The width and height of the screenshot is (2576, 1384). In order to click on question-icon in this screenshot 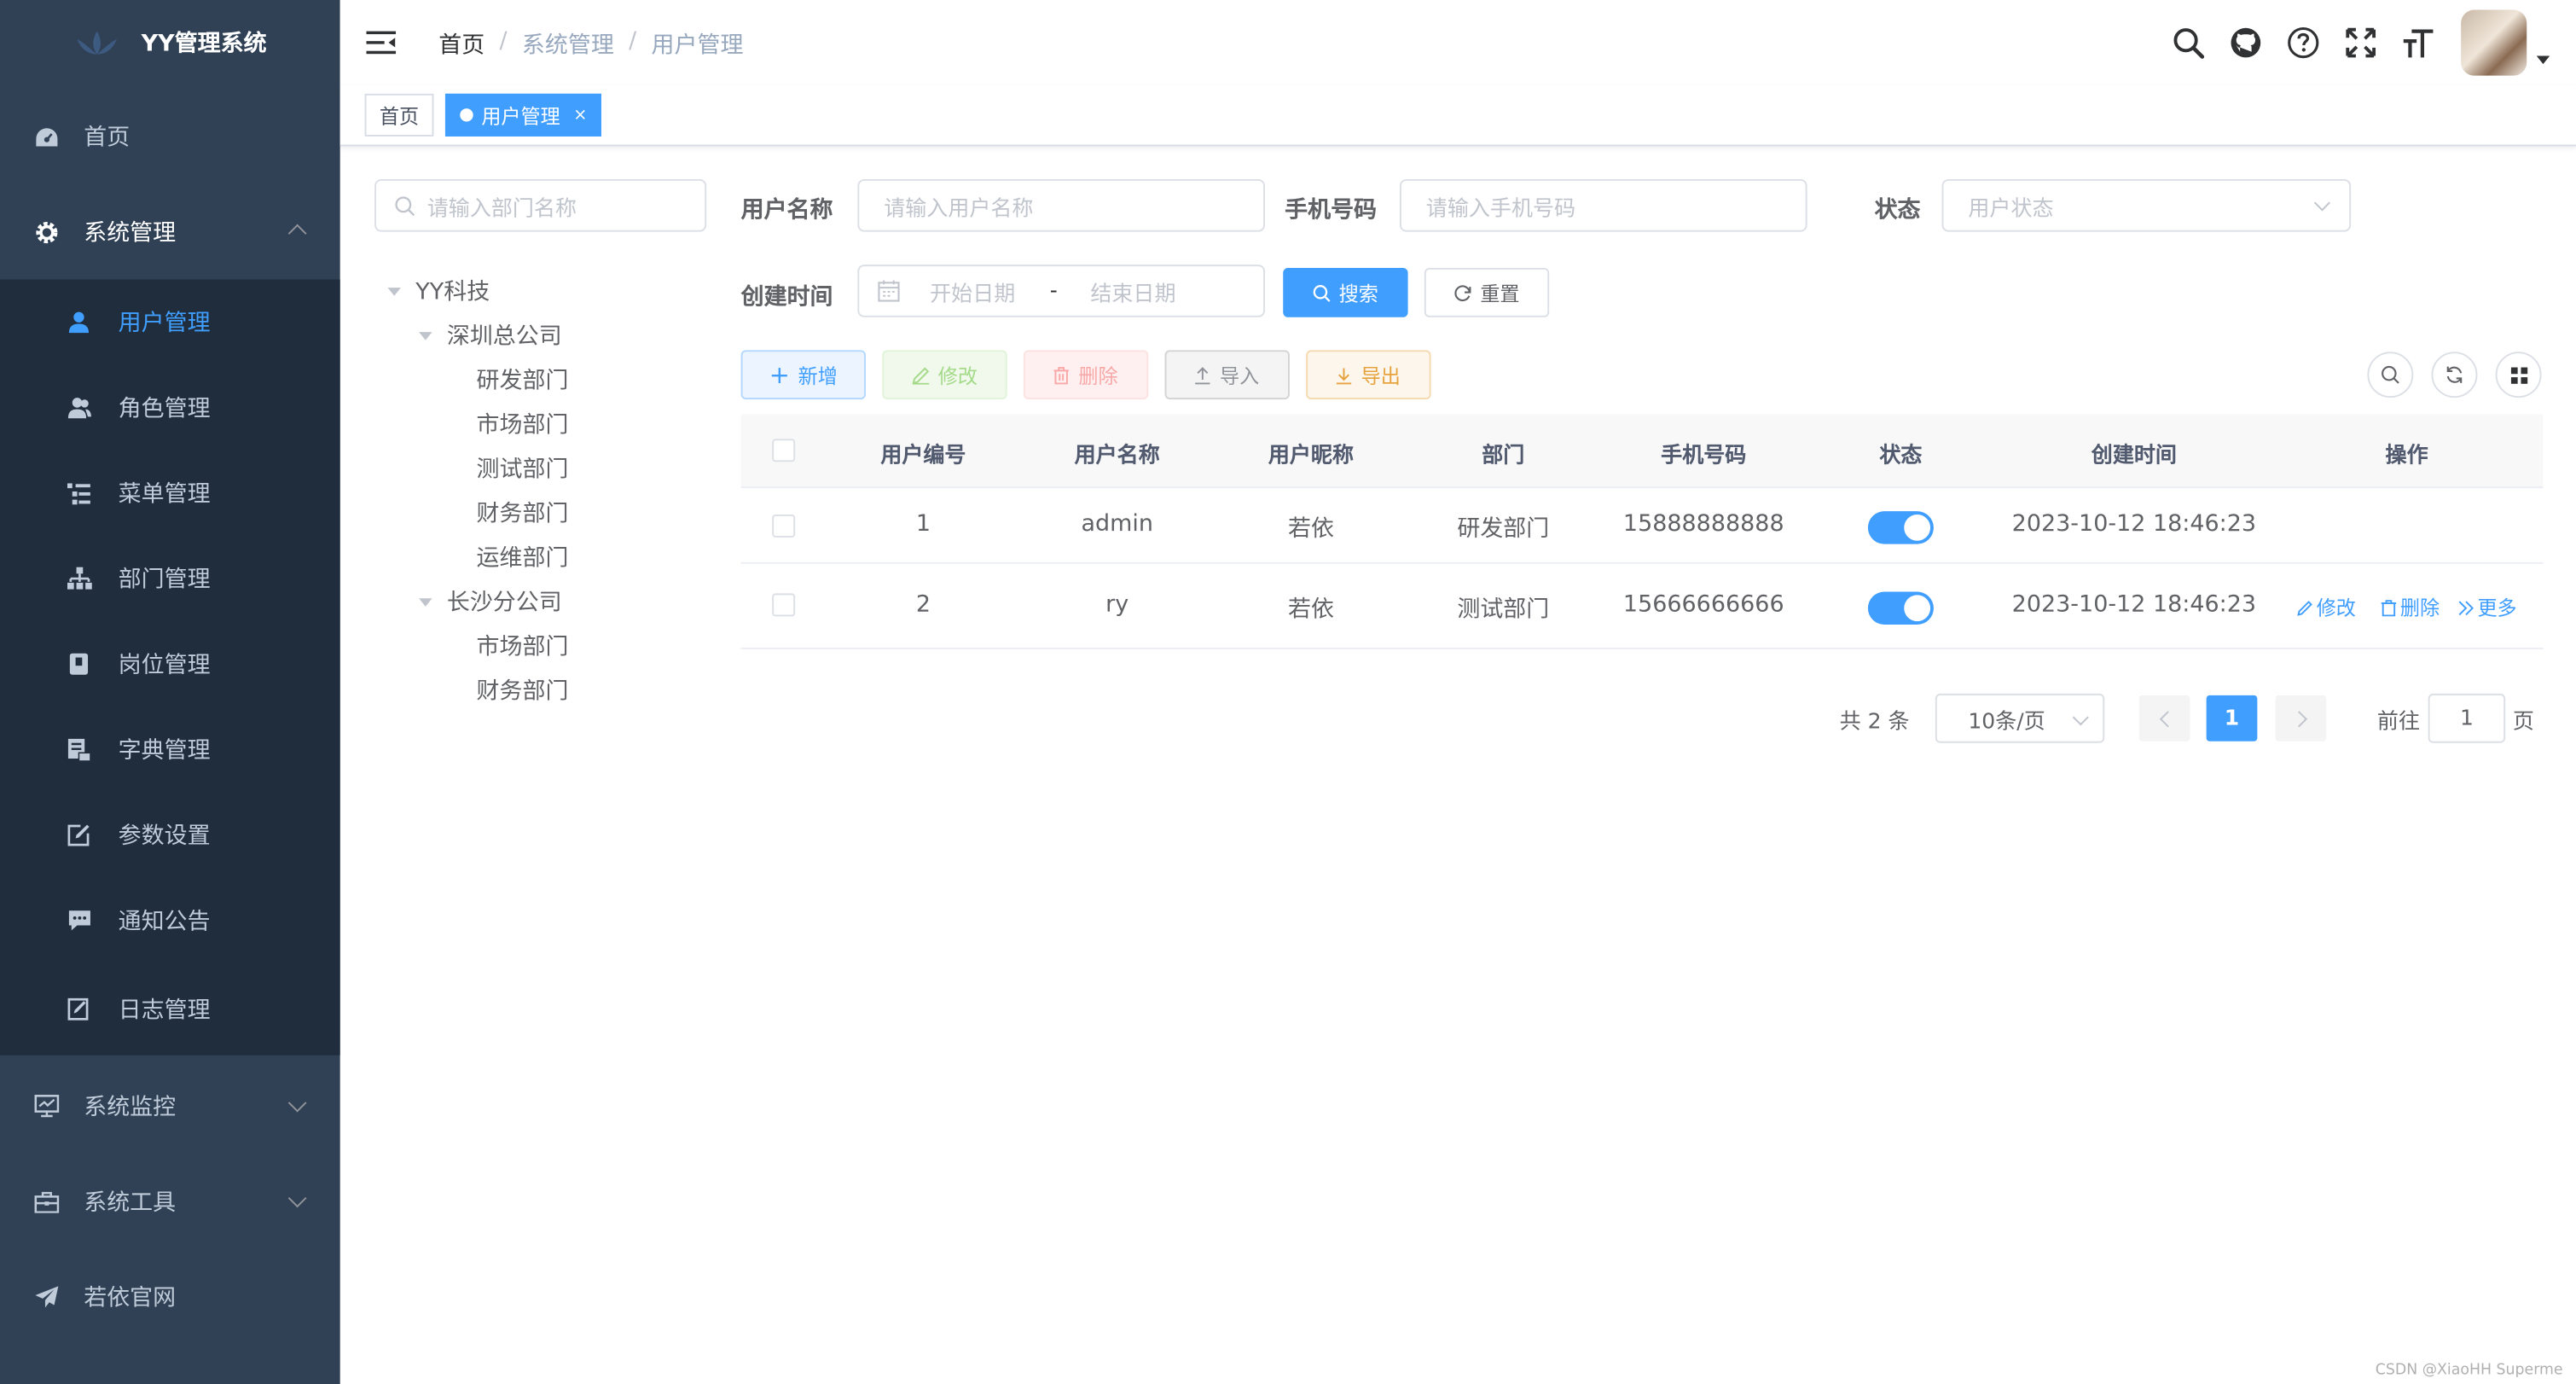, I will do `click(2303, 43)`.